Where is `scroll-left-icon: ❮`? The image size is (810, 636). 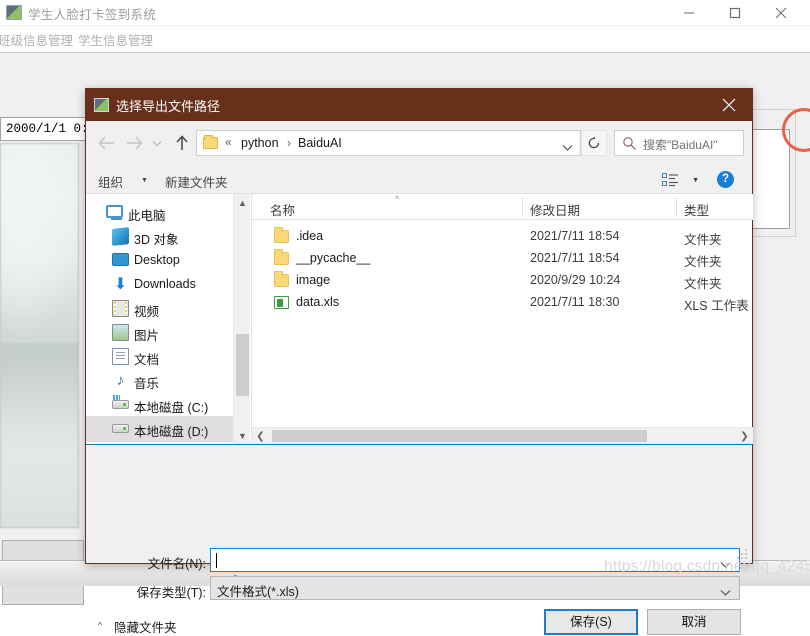
scroll-left-icon: ❮ is located at coordinates (260, 436).